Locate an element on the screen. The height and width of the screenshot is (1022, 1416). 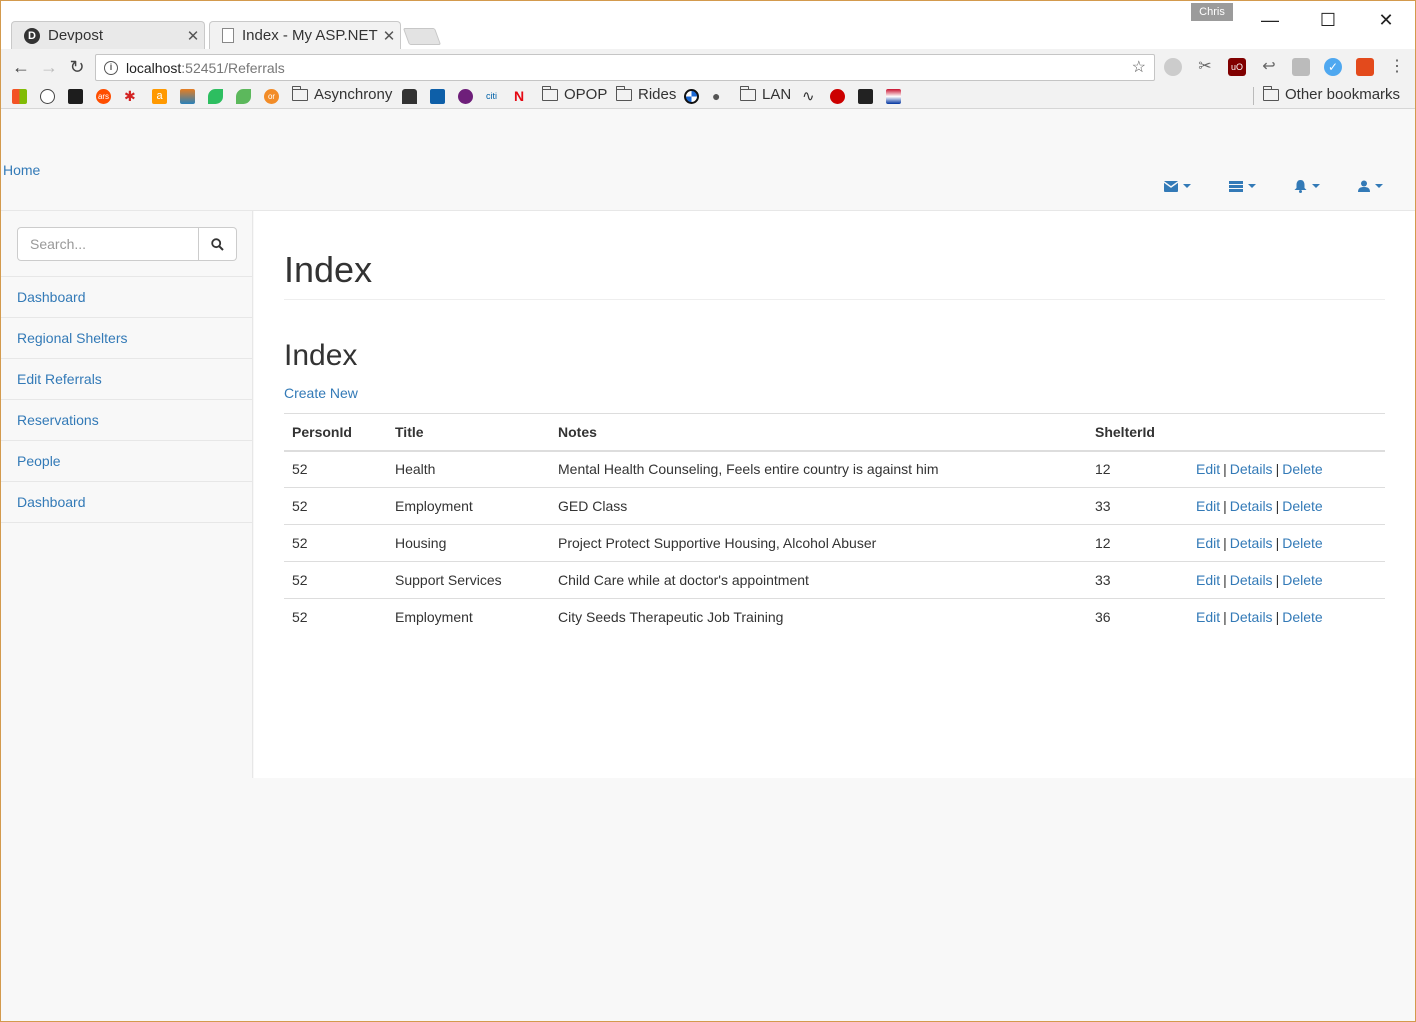
bookmark-folder-opop: OPOP is located at coordinates (574, 94).